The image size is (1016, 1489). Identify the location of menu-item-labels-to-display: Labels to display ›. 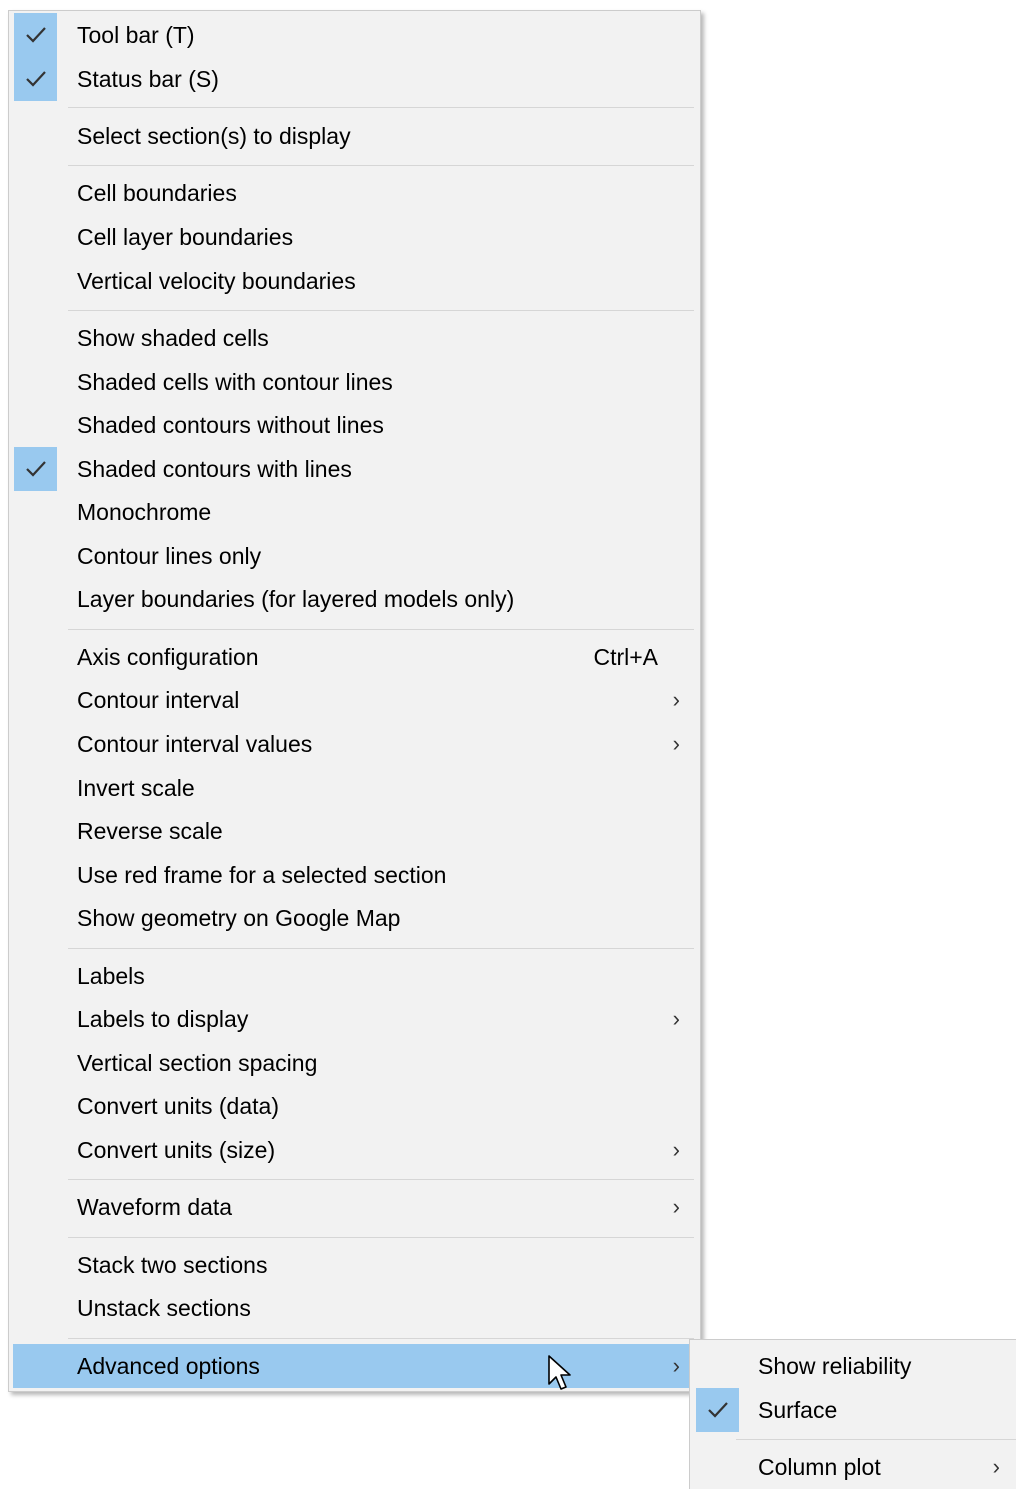
(354, 1019).